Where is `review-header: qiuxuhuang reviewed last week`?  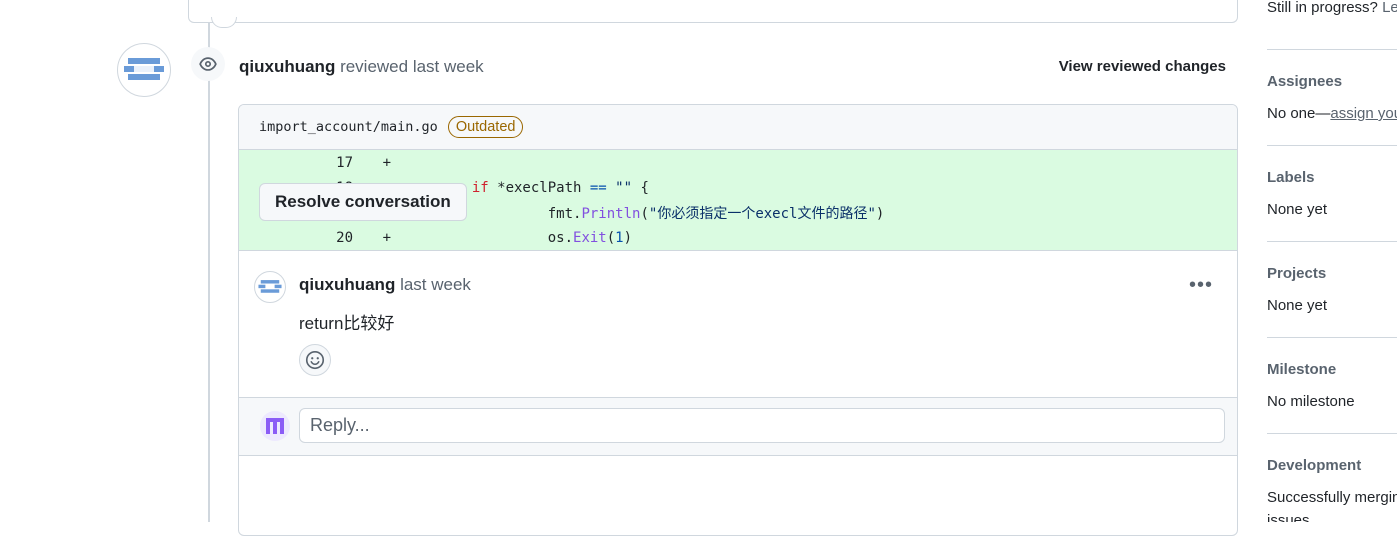 review-header: qiuxuhuang reviewed last week is located at coordinates (361, 67).